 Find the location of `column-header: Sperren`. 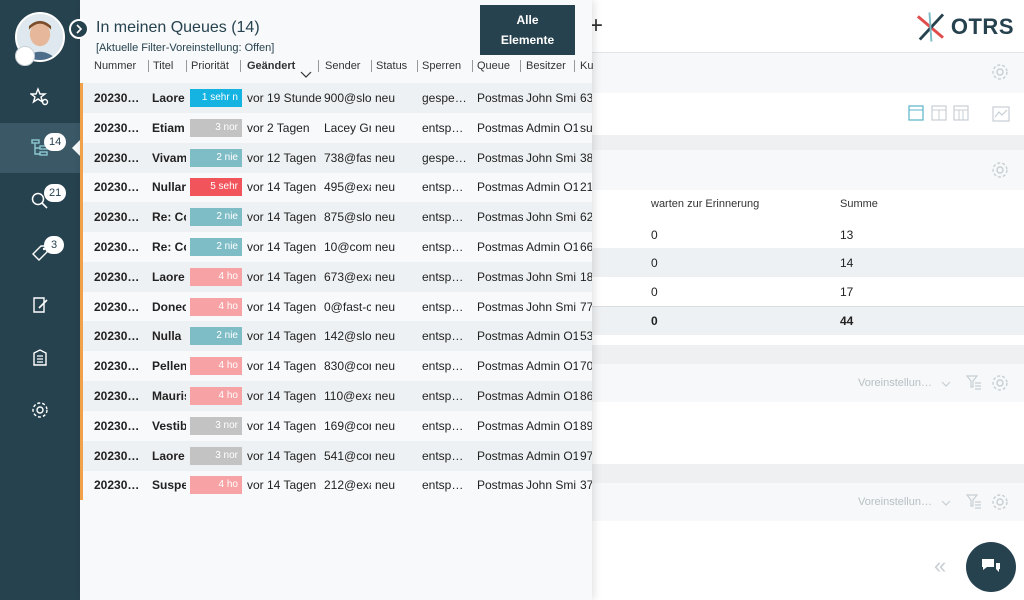

column-header: Sperren is located at coordinates (441, 66).